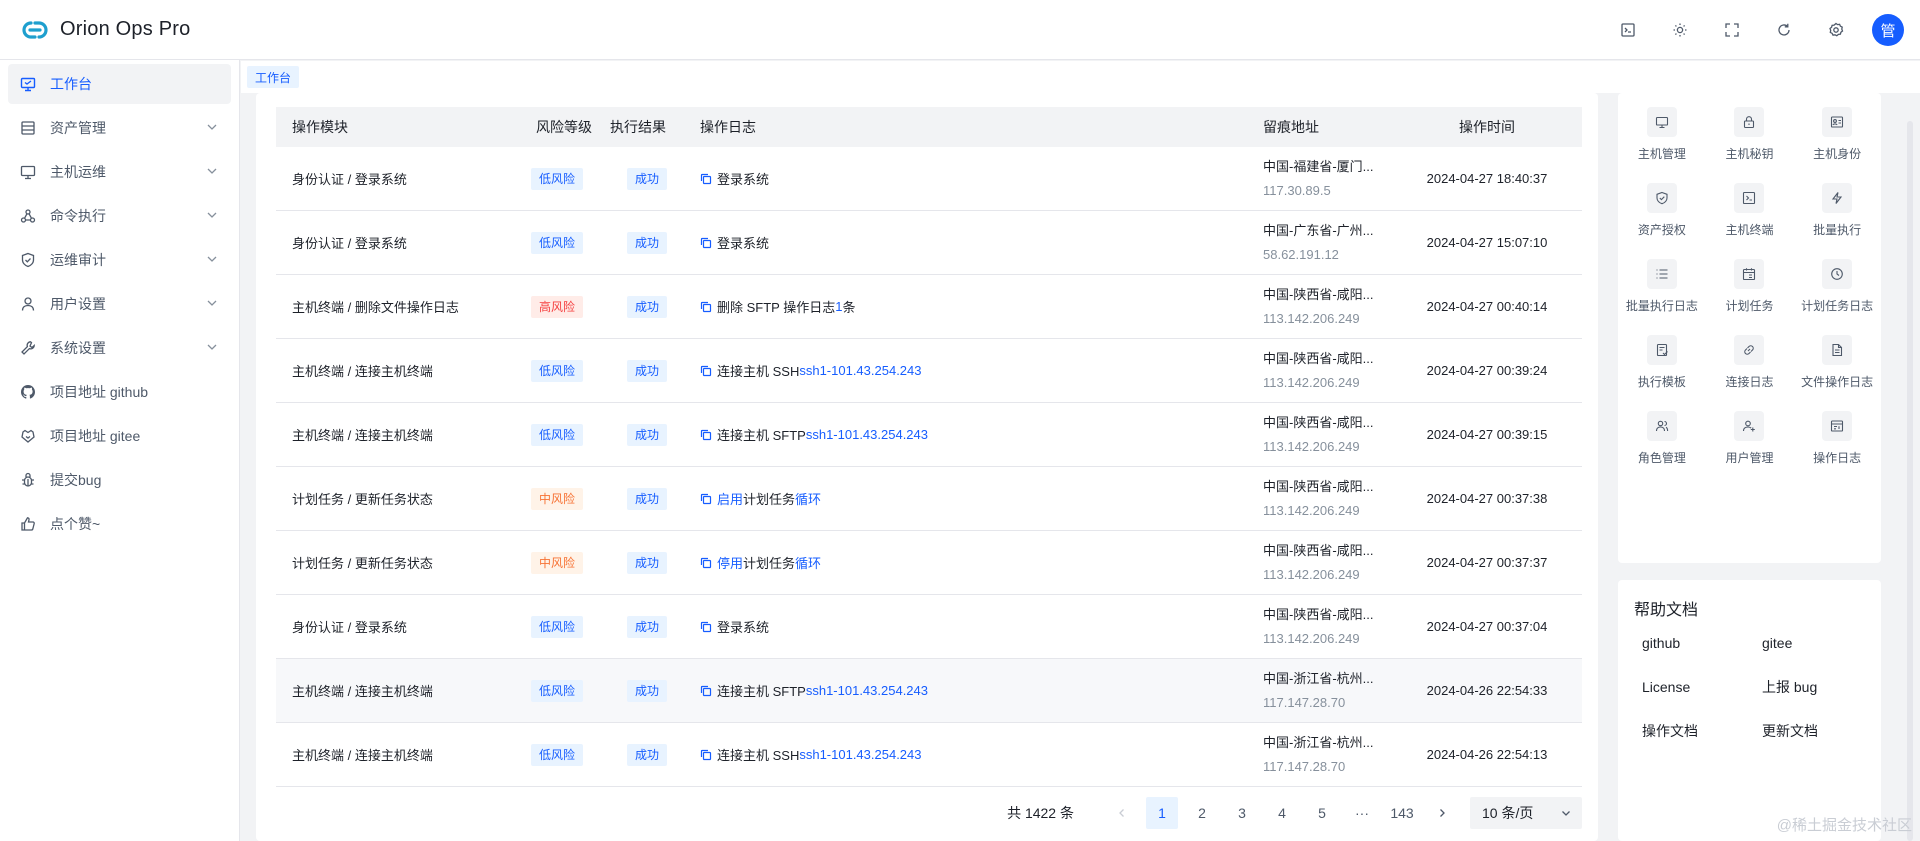  What do you see at coordinates (556, 242) in the screenshot?
I see `risk-badge: 低风险` at bounding box center [556, 242].